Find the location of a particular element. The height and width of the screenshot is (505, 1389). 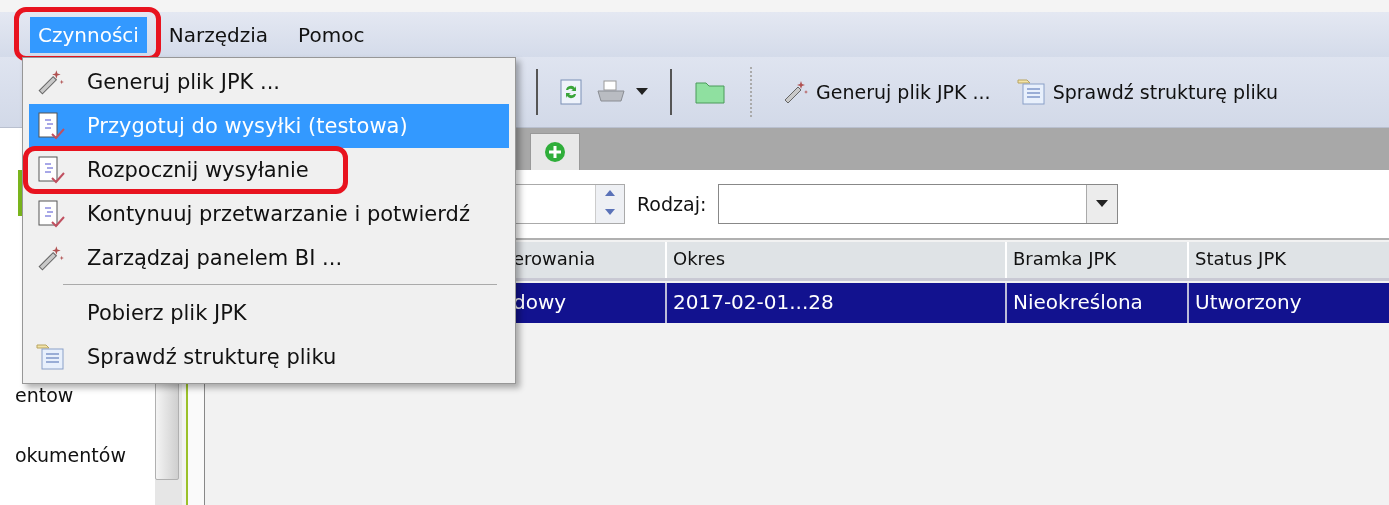

menu-bar-item: Narzędzia is located at coordinates (218, 34).